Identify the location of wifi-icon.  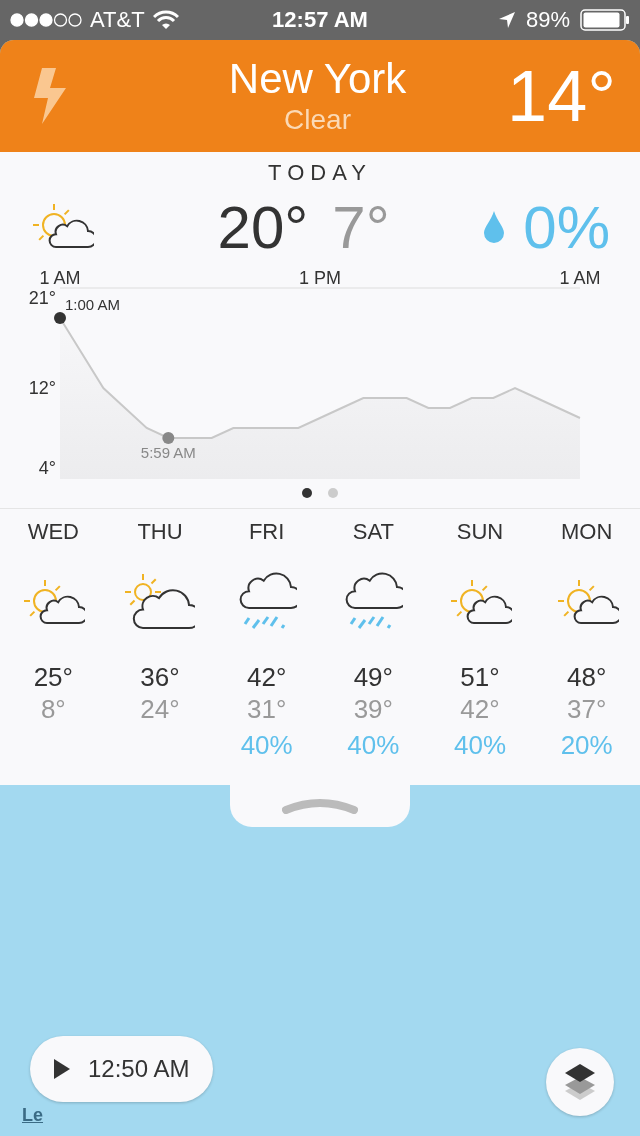
(165, 20).